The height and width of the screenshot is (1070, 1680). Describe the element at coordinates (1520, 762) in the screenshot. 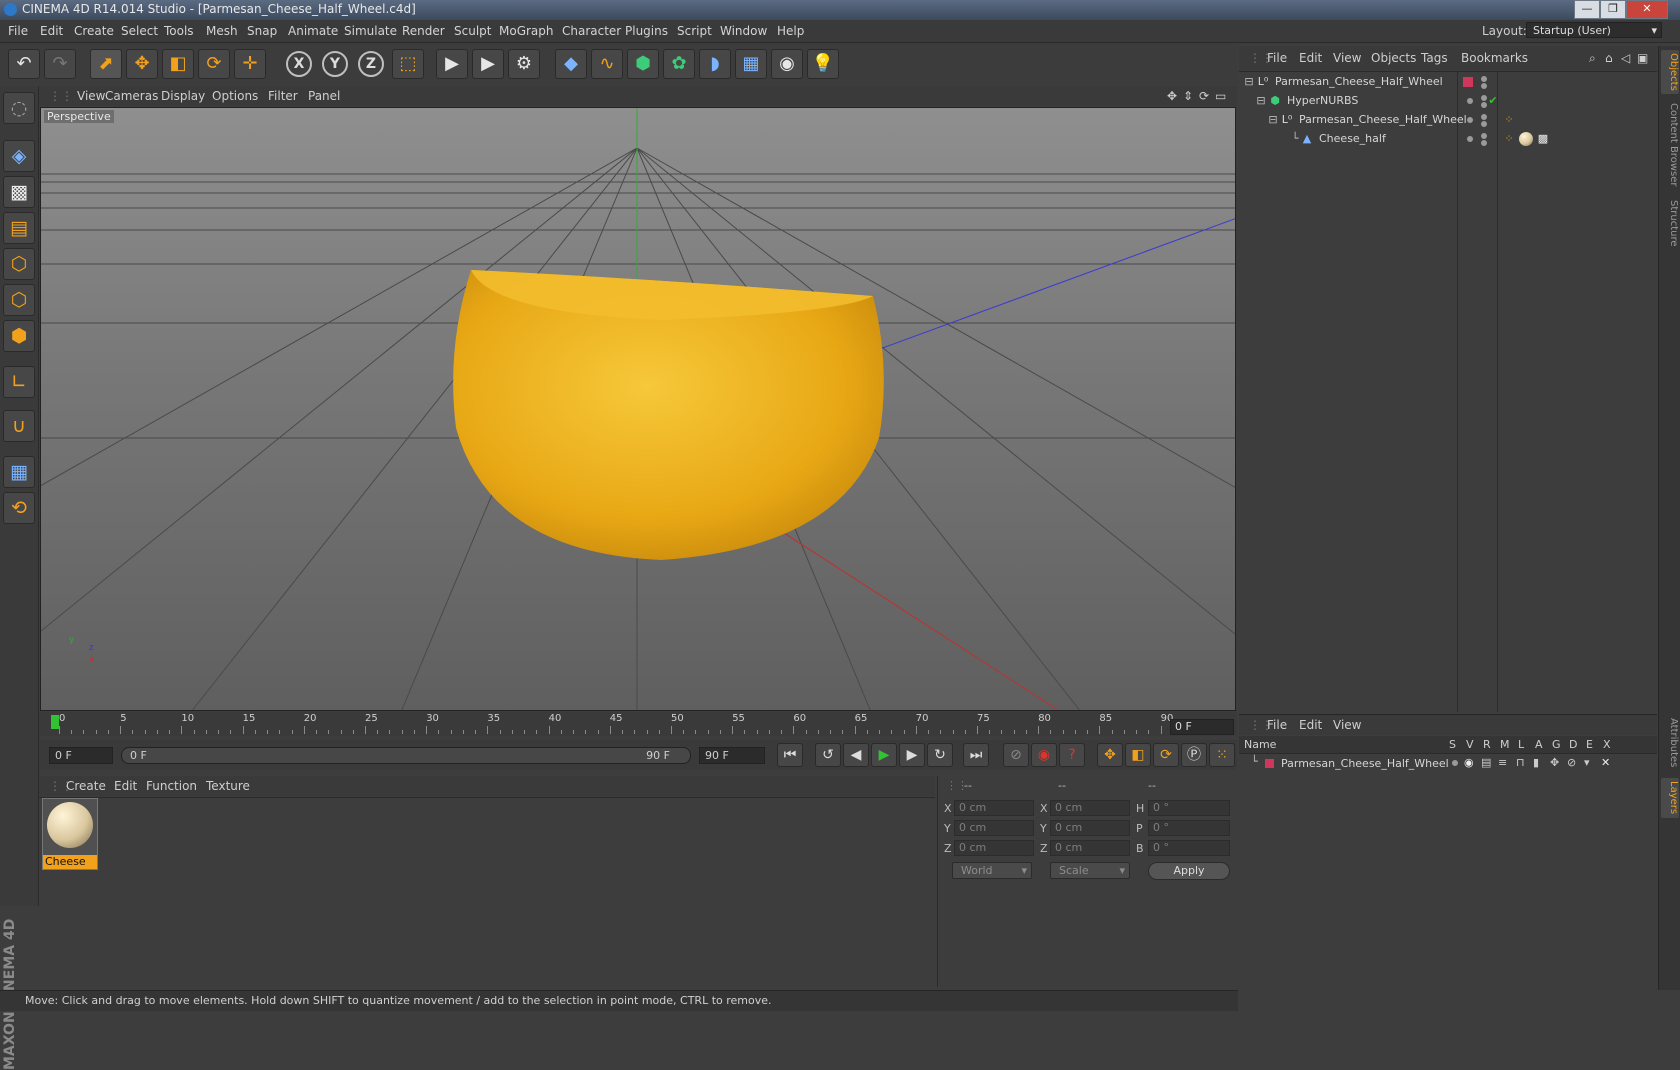

I see `layer-lock-icon: ⊓` at that location.